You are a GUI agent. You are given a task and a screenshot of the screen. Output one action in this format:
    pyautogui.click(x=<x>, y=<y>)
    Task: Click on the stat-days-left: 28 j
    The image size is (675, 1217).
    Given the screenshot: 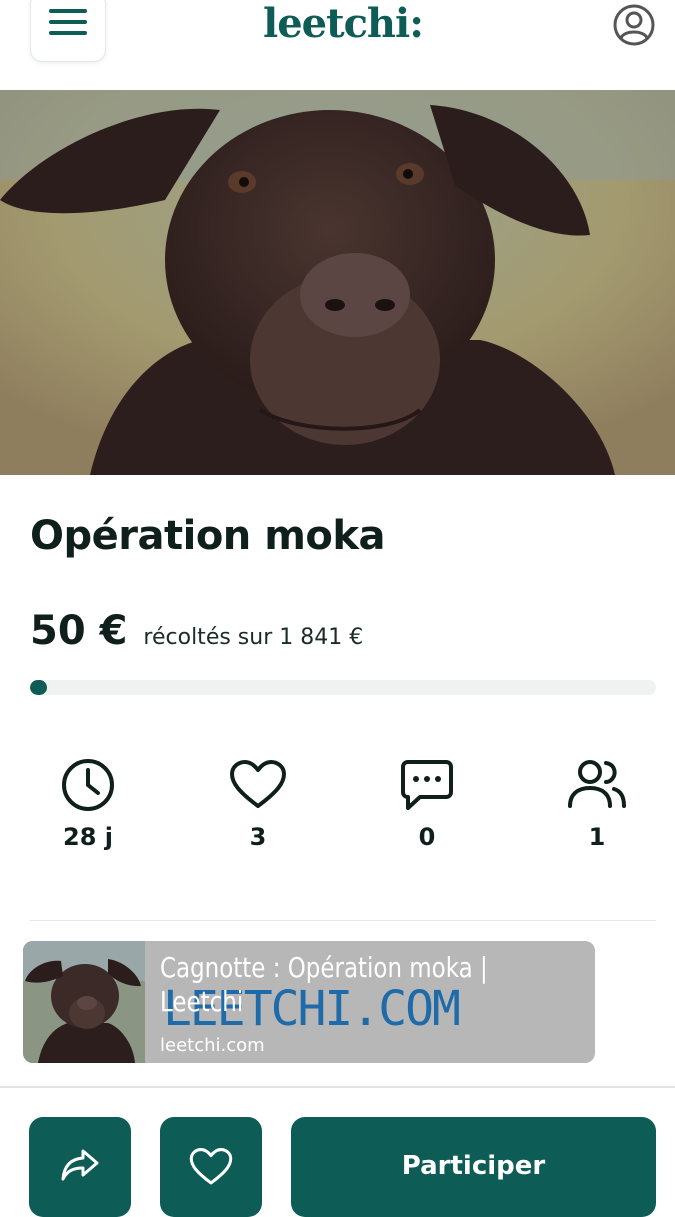 What is the action you would take?
    pyautogui.click(x=88, y=803)
    